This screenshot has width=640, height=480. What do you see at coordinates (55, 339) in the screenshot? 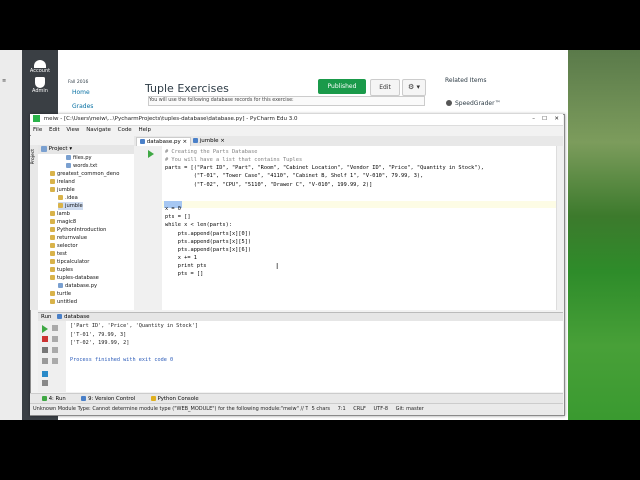
I see `scroll-down-icon` at bounding box center [55, 339].